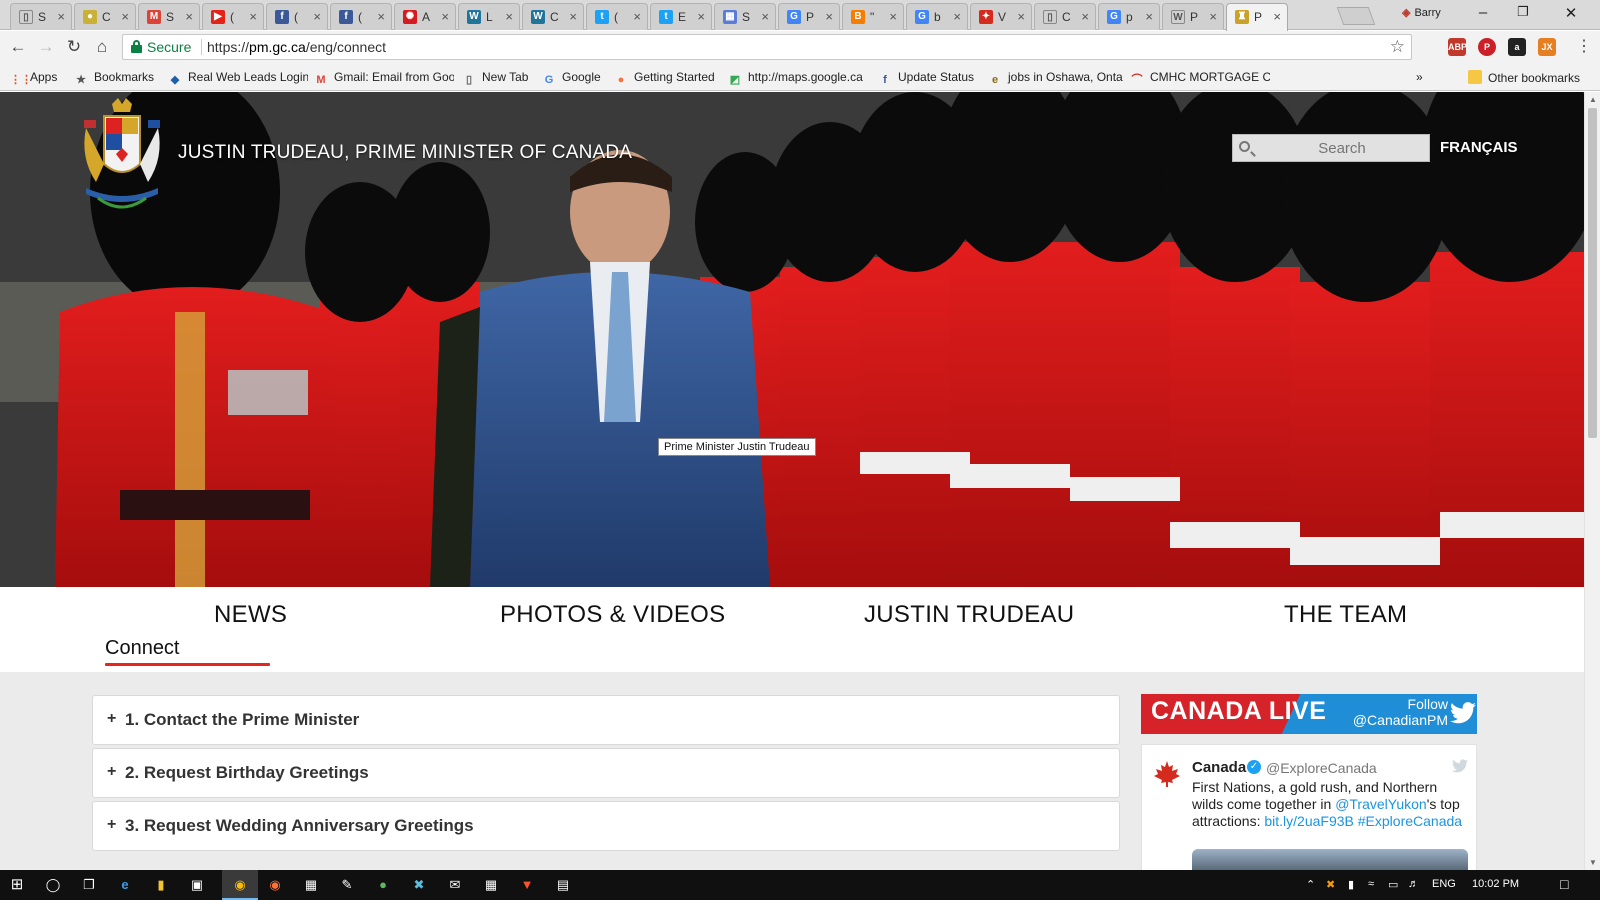 The height and width of the screenshot is (900, 1600). I want to click on clock: 10:02 PM, so click(1495, 884).